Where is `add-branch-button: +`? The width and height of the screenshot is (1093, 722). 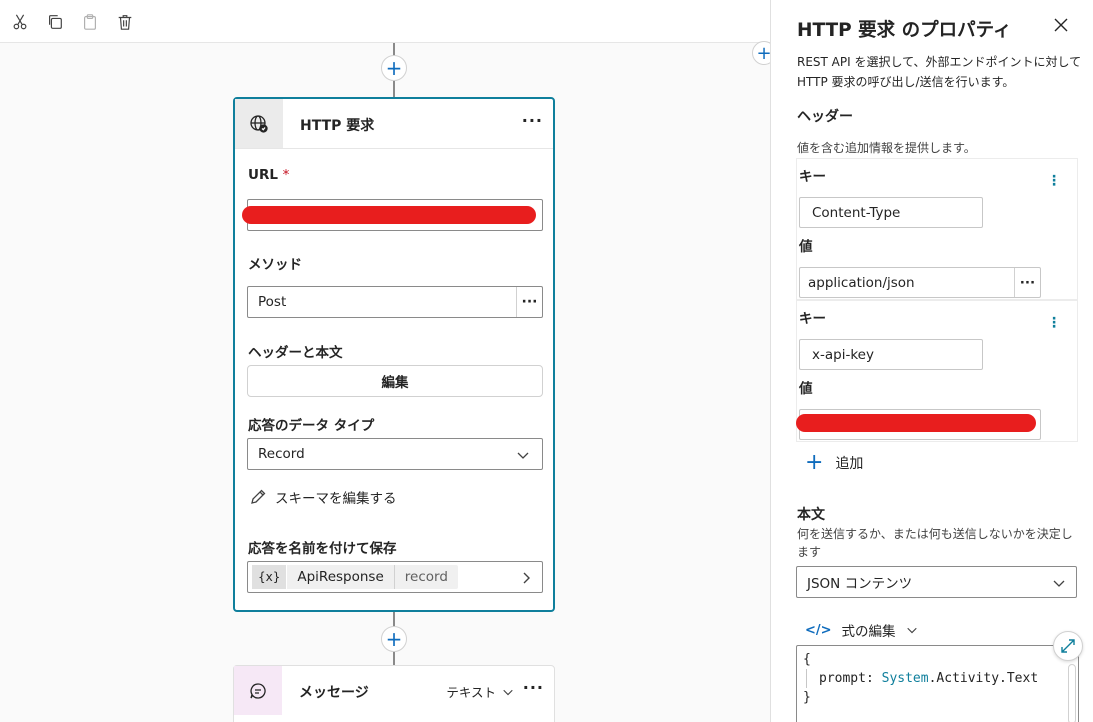 add-branch-button: + is located at coordinates (761, 53).